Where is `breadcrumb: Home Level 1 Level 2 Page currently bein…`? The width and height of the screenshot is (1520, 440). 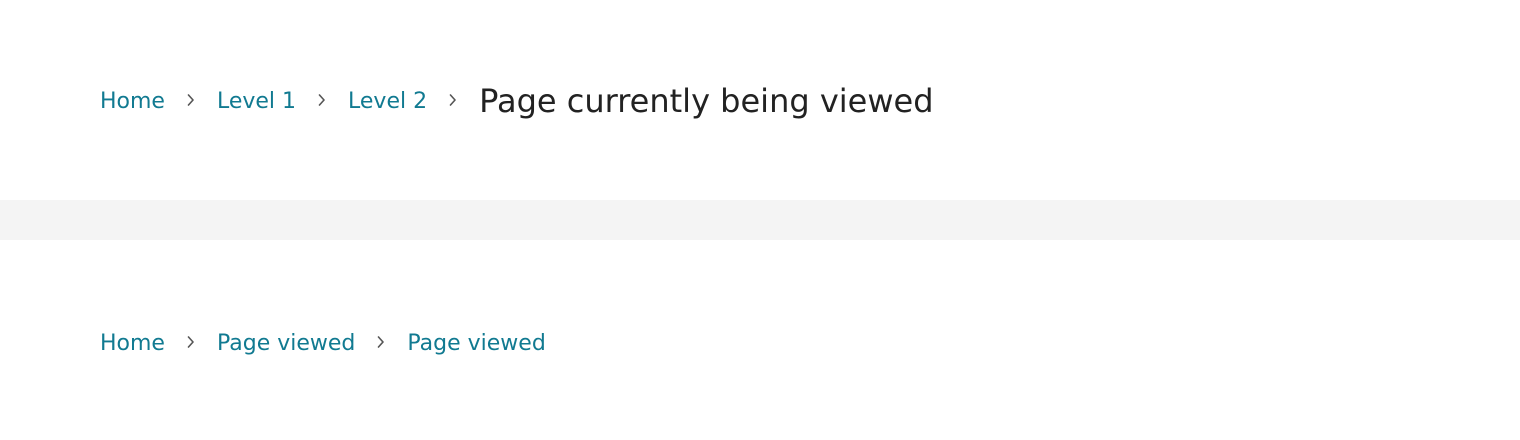 breadcrumb: Home Level 1 Level 2 Page currently bein… is located at coordinates (517, 102).